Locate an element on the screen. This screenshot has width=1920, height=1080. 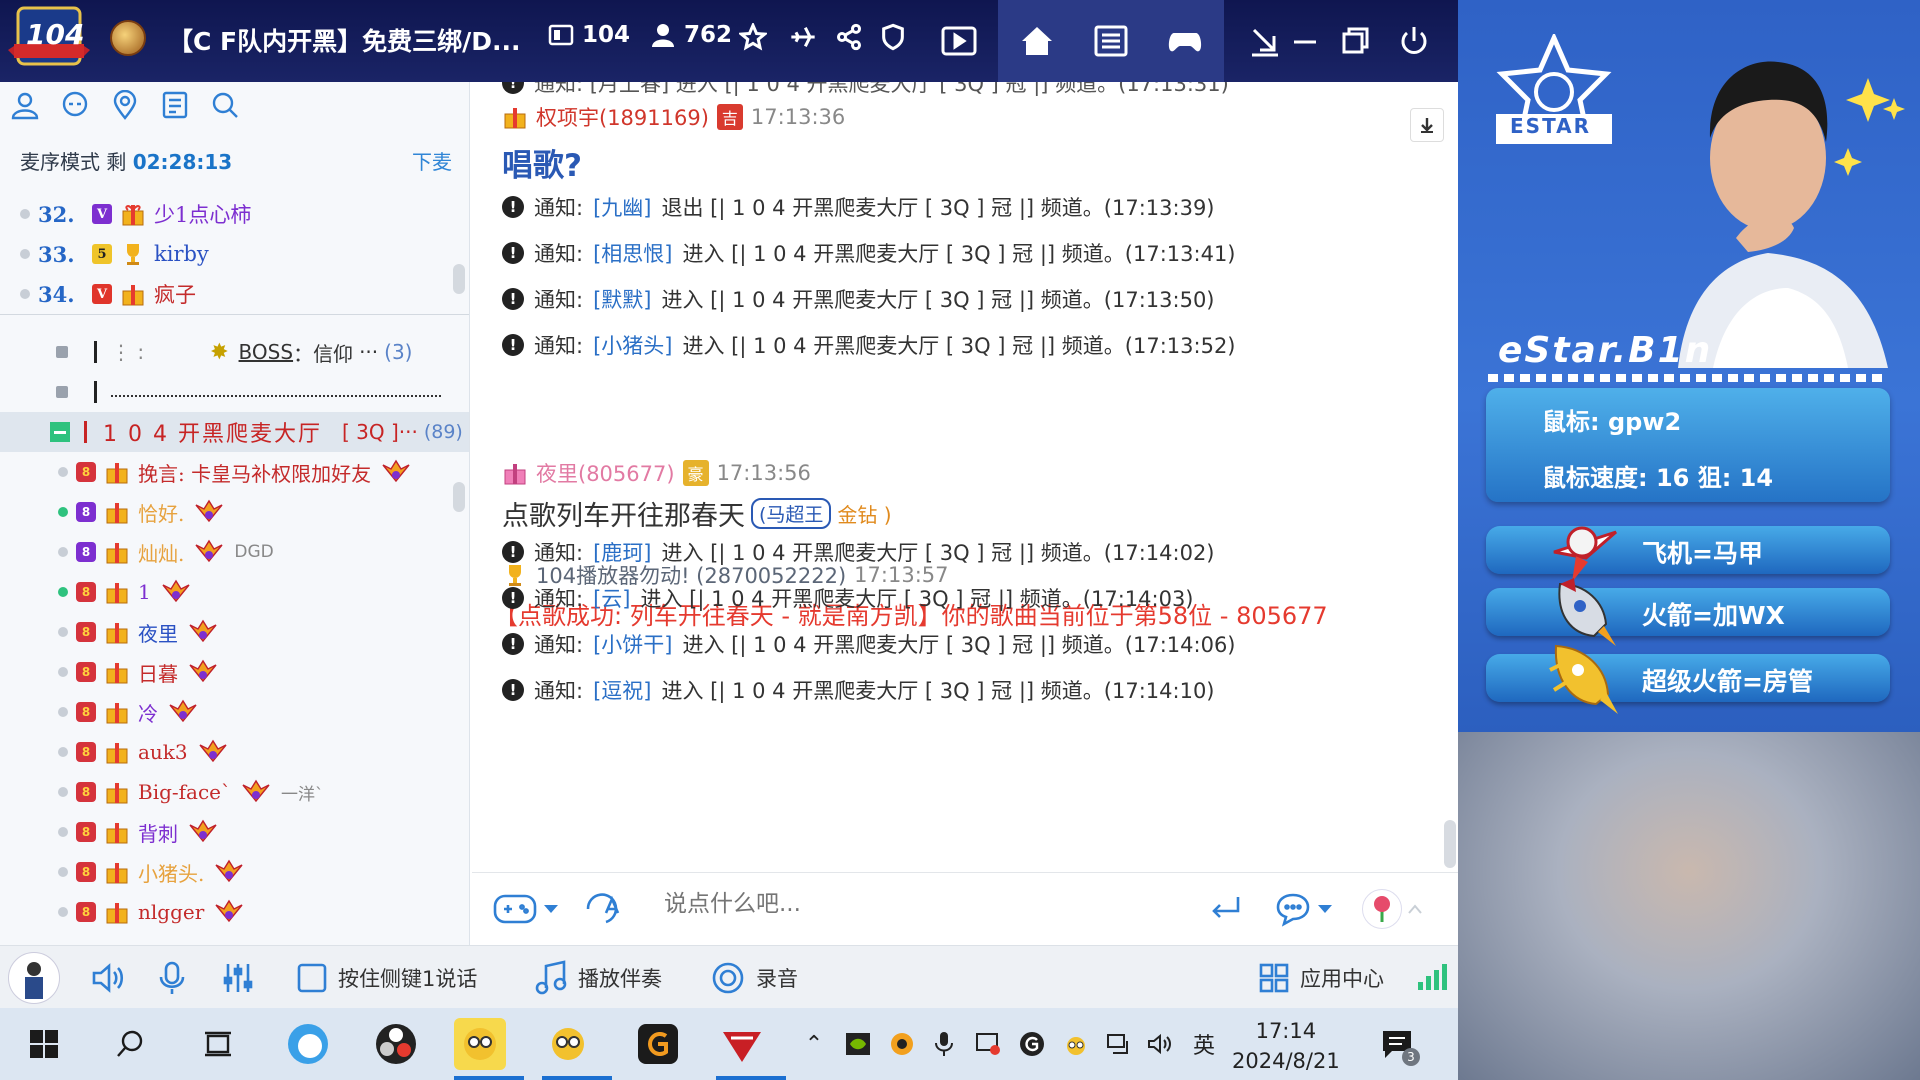
tray-expand-icon: ⌃ is located at coordinates (814, 1044).